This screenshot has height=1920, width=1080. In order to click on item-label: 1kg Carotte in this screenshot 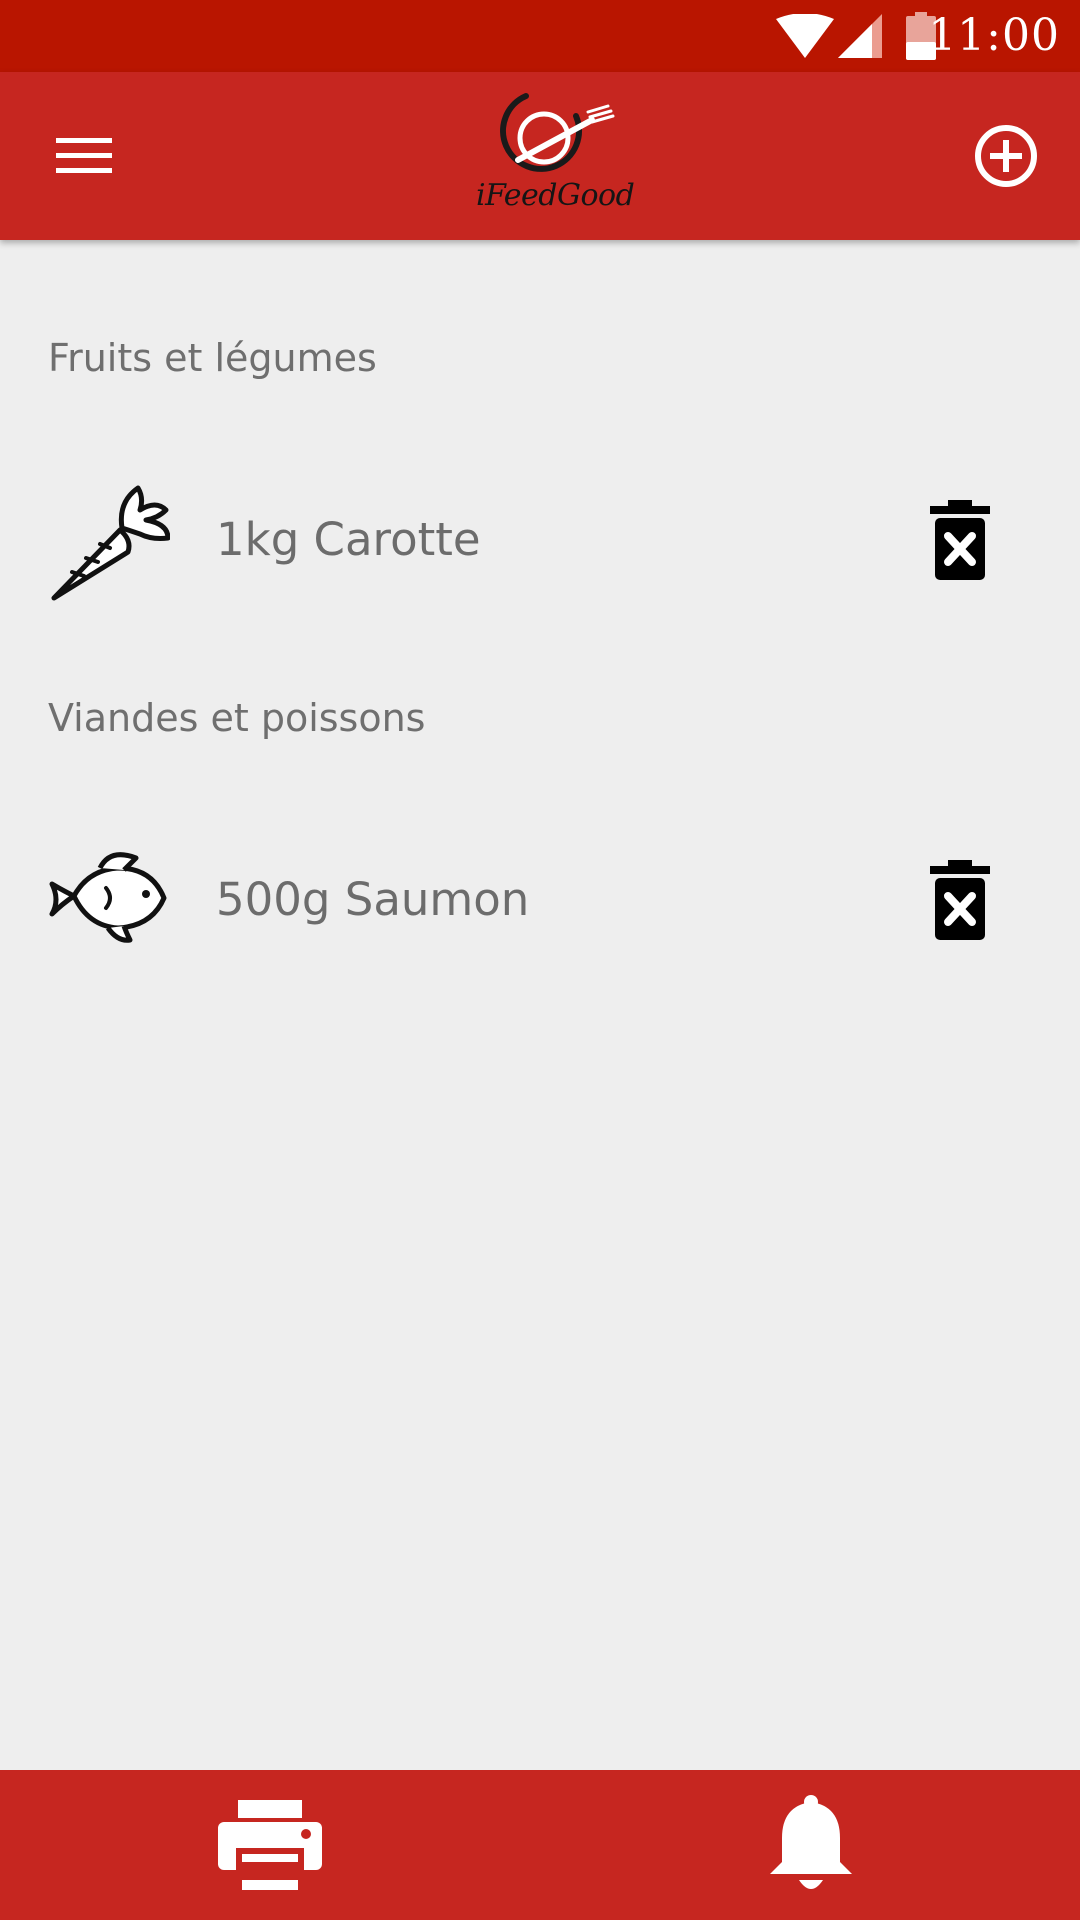, I will do `click(348, 539)`.